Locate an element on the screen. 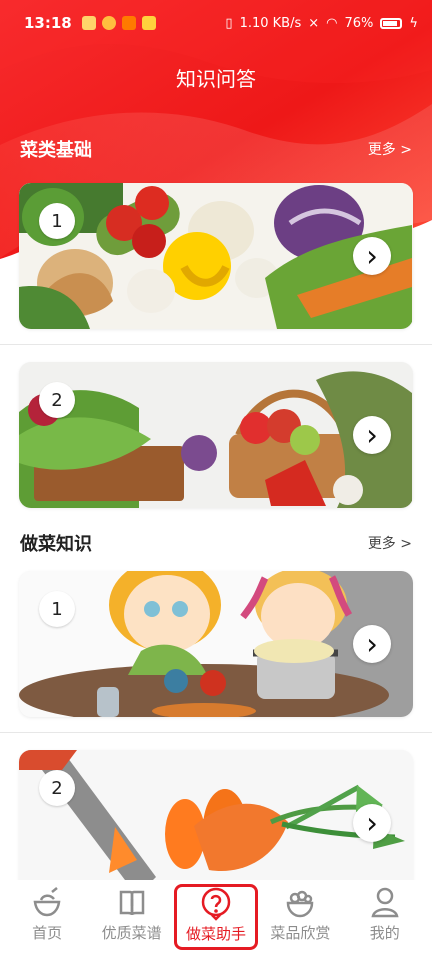  vegetable-basics-card-1: 1 › is located at coordinates (216, 256).